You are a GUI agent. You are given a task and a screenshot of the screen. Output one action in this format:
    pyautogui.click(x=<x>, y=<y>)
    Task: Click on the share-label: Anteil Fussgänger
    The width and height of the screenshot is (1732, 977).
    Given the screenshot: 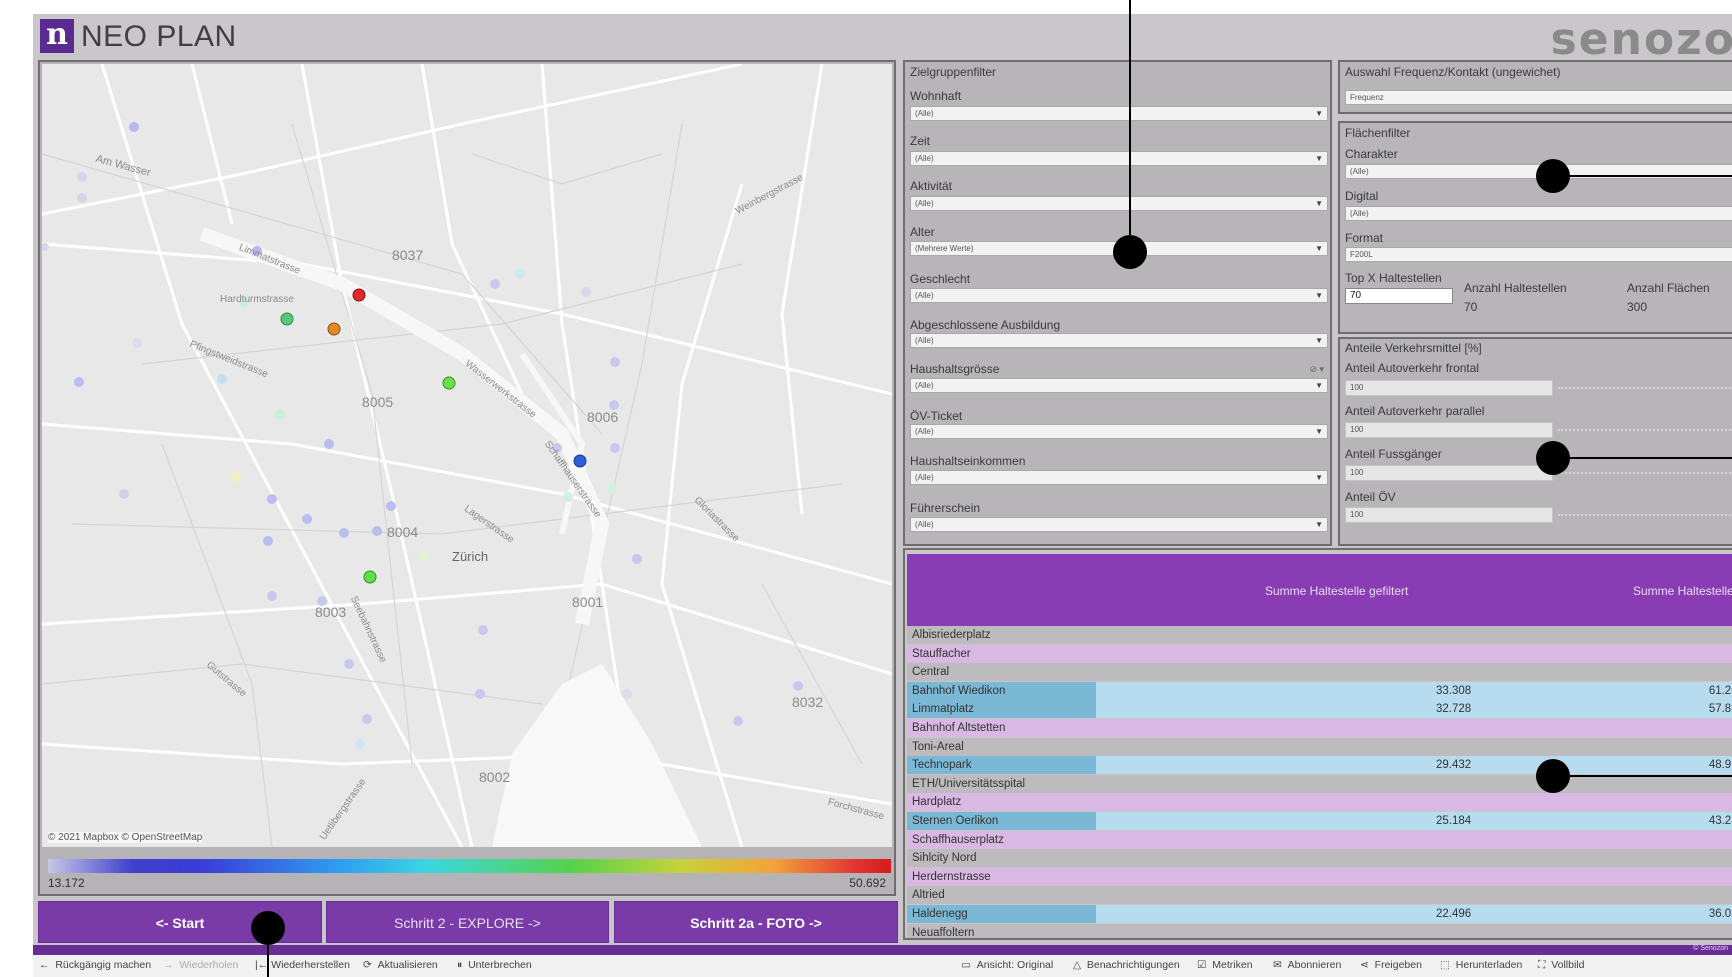 What is the action you would take?
    pyautogui.click(x=1393, y=454)
    